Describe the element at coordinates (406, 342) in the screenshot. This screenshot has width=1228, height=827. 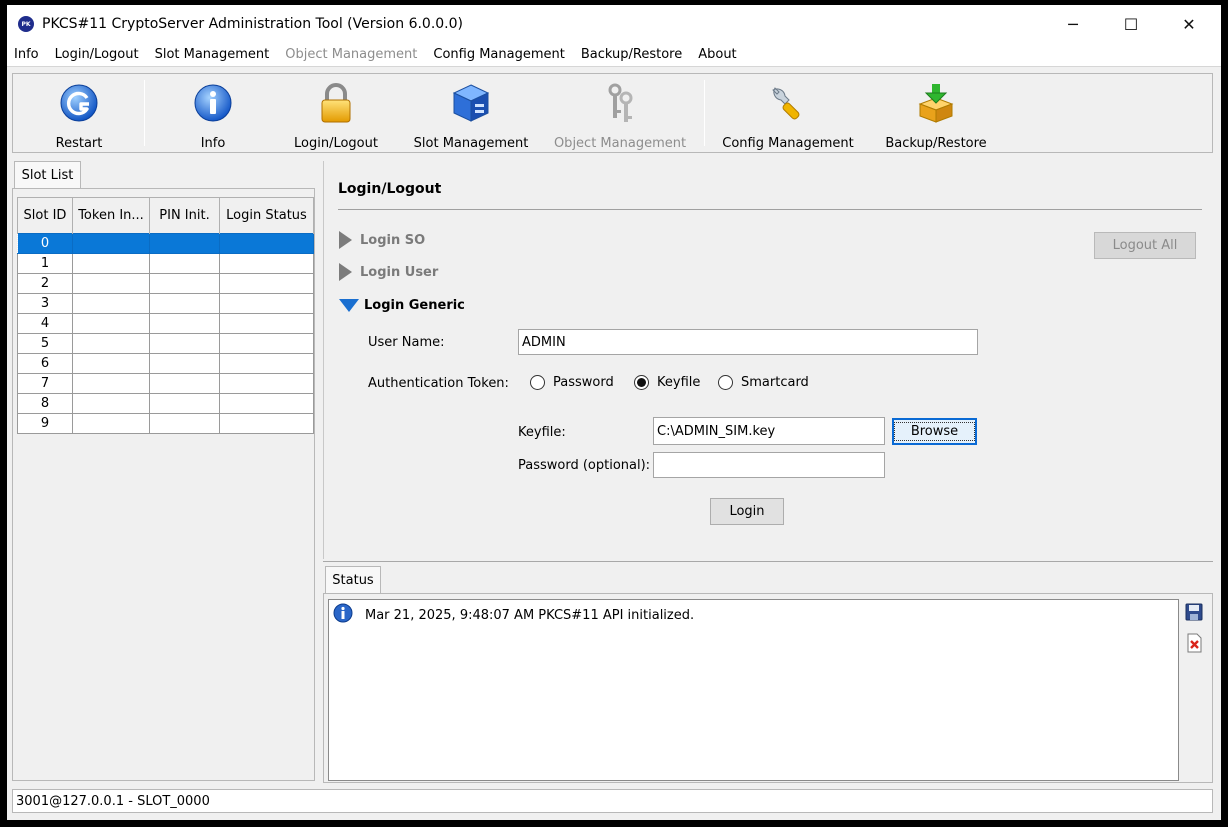
I see `user-name-label: User Name:` at that location.